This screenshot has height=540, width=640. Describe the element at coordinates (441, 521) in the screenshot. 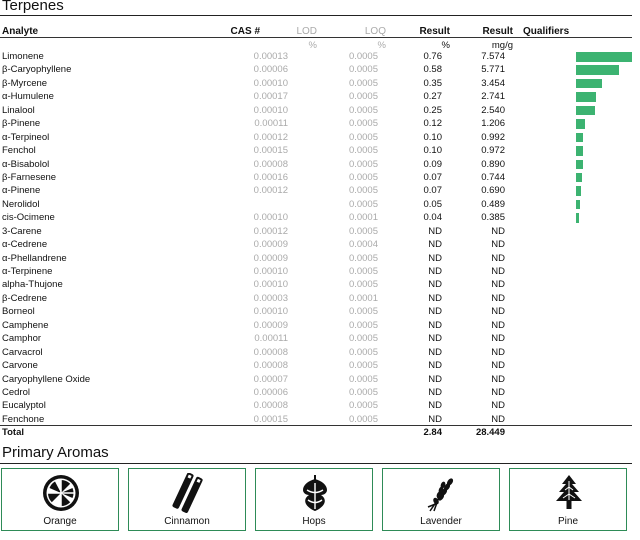

I see `aroma-label-lavender: Lavender` at that location.